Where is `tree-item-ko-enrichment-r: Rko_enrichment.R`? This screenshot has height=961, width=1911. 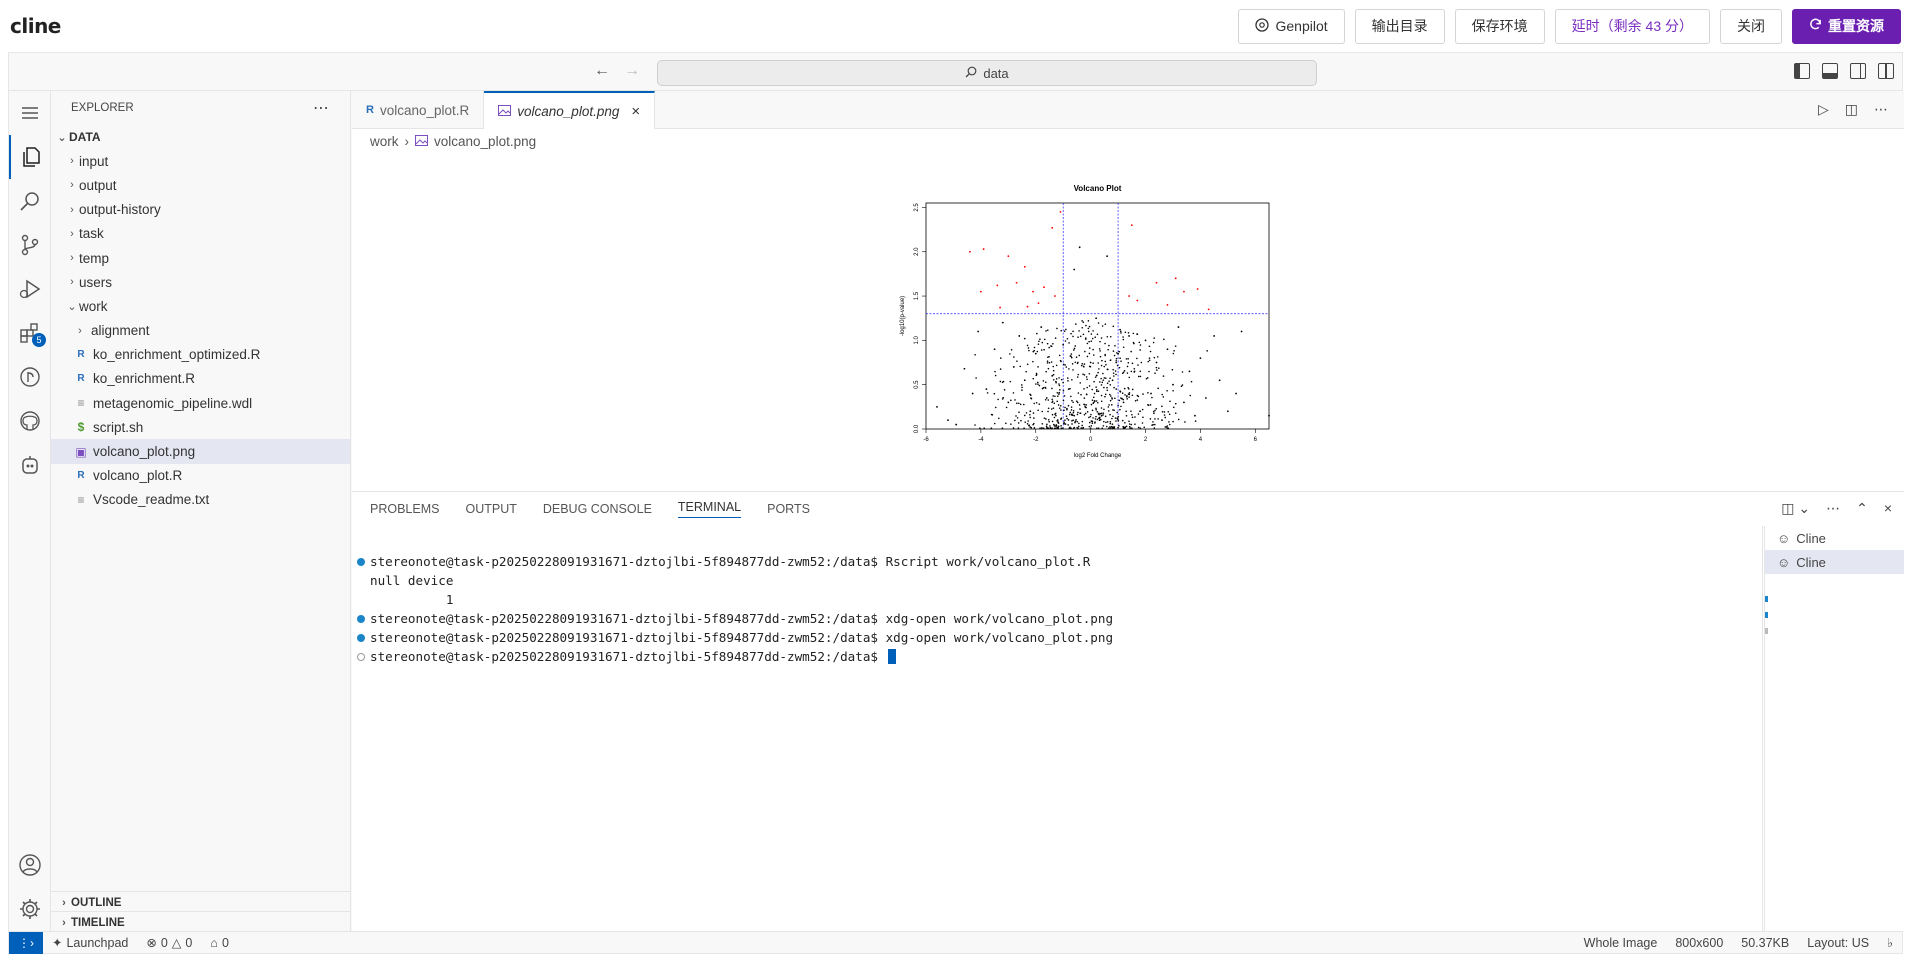
tree-item-ko-enrichment-r: Rko_enrichment.R is located at coordinates (200, 379).